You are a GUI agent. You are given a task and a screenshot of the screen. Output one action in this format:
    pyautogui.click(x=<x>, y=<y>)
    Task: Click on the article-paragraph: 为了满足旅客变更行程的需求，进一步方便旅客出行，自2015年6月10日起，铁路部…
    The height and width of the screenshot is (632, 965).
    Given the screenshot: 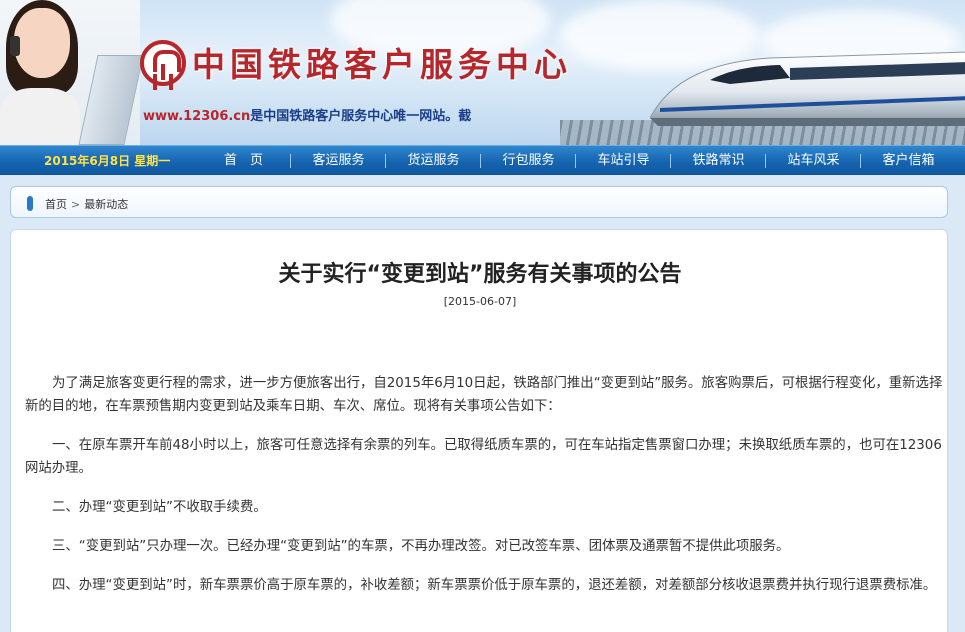 What is the action you would take?
    pyautogui.click(x=484, y=395)
    